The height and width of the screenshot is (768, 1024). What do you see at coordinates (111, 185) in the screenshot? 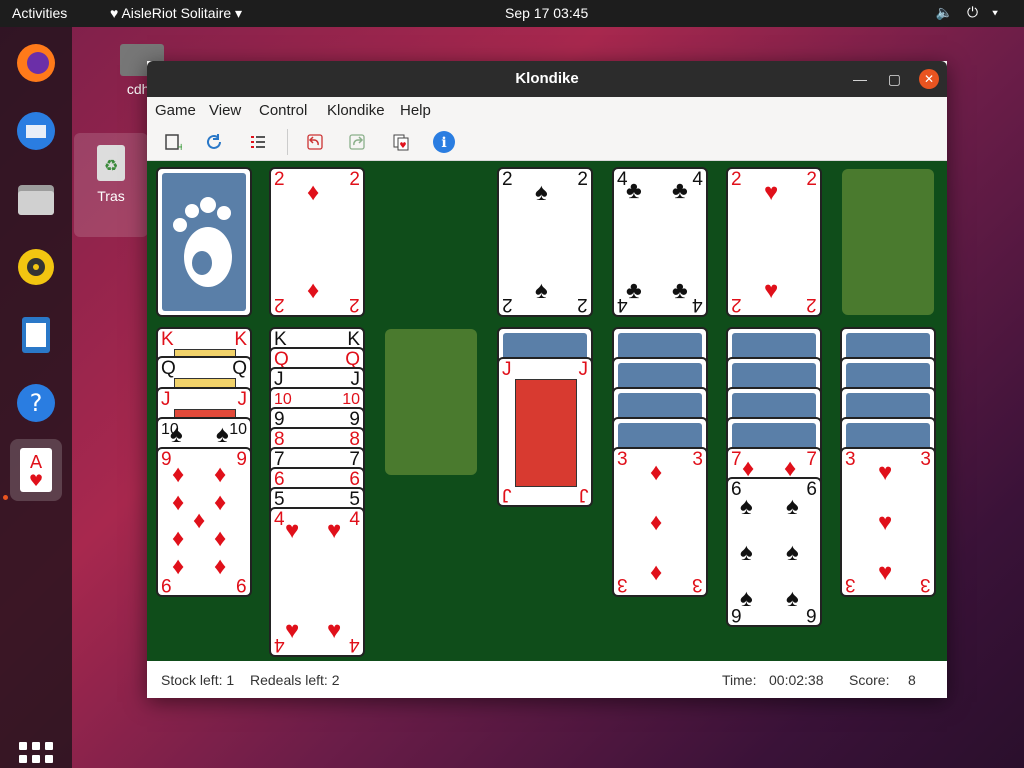
I see `desktop-trash: ♻ Tras` at bounding box center [111, 185].